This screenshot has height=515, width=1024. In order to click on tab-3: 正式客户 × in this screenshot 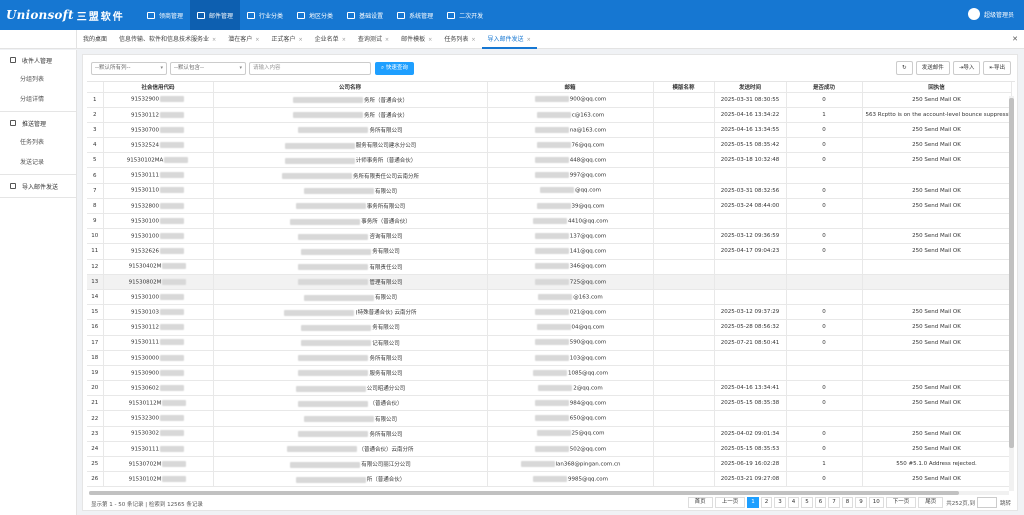, I will do `click(286, 39)`.